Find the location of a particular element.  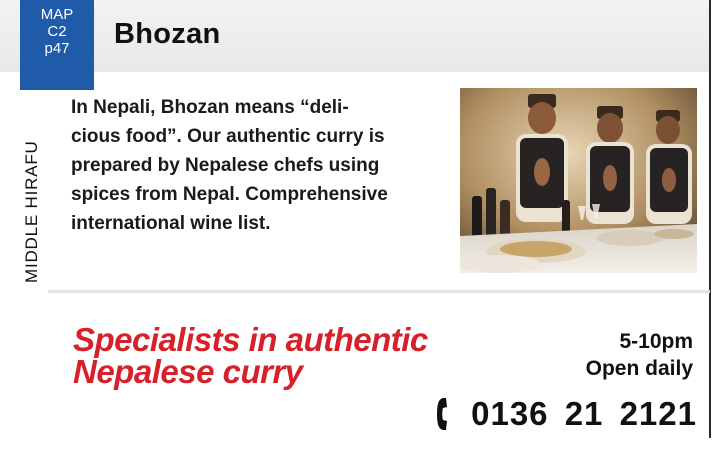

area-label: MIDDLE HIRAFU is located at coordinates (31, 211).